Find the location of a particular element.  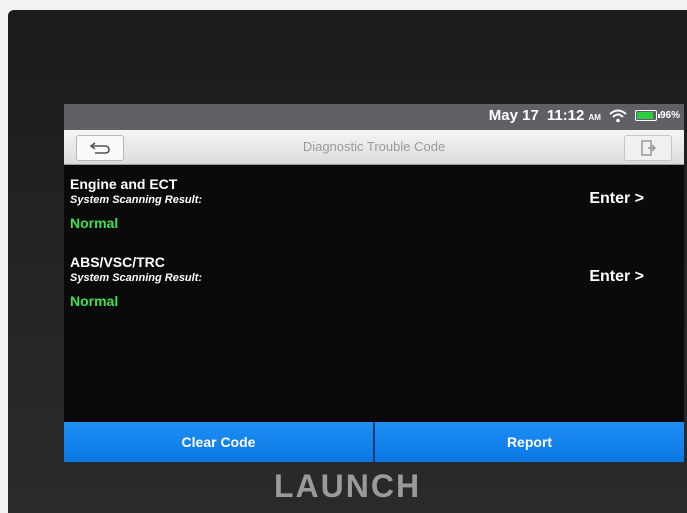

exit-button is located at coordinates (648, 148).